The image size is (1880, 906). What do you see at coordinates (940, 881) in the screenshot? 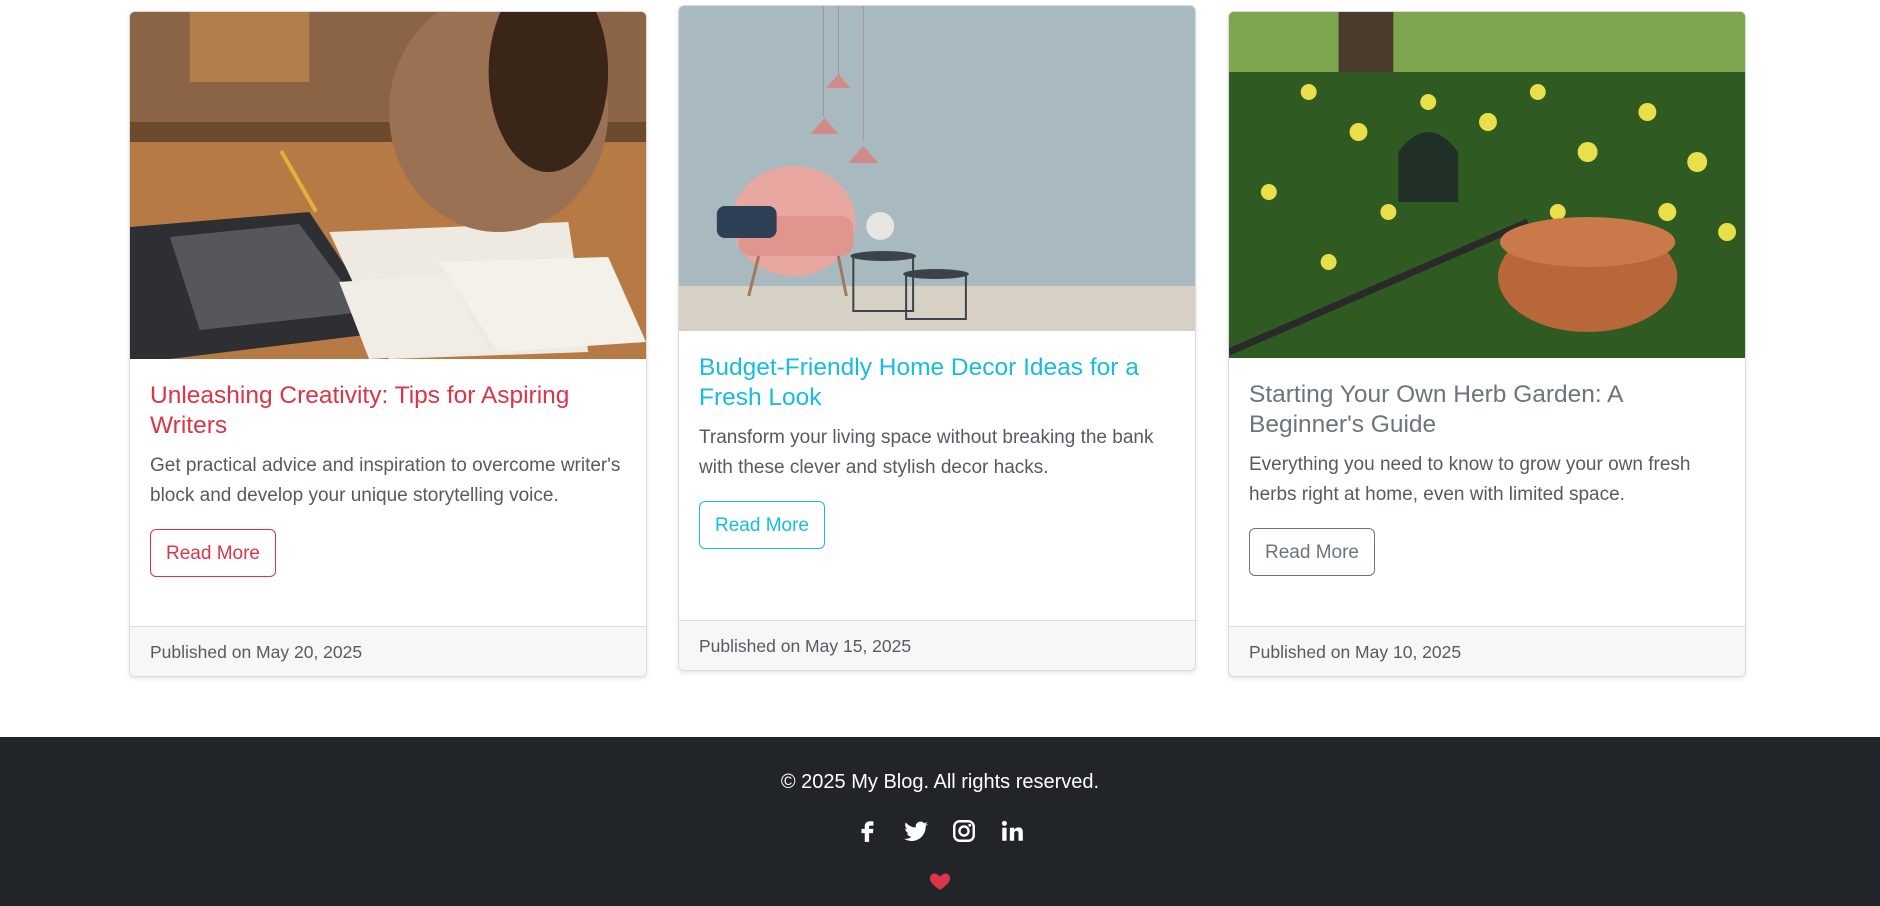
I see `heart-icon` at bounding box center [940, 881].